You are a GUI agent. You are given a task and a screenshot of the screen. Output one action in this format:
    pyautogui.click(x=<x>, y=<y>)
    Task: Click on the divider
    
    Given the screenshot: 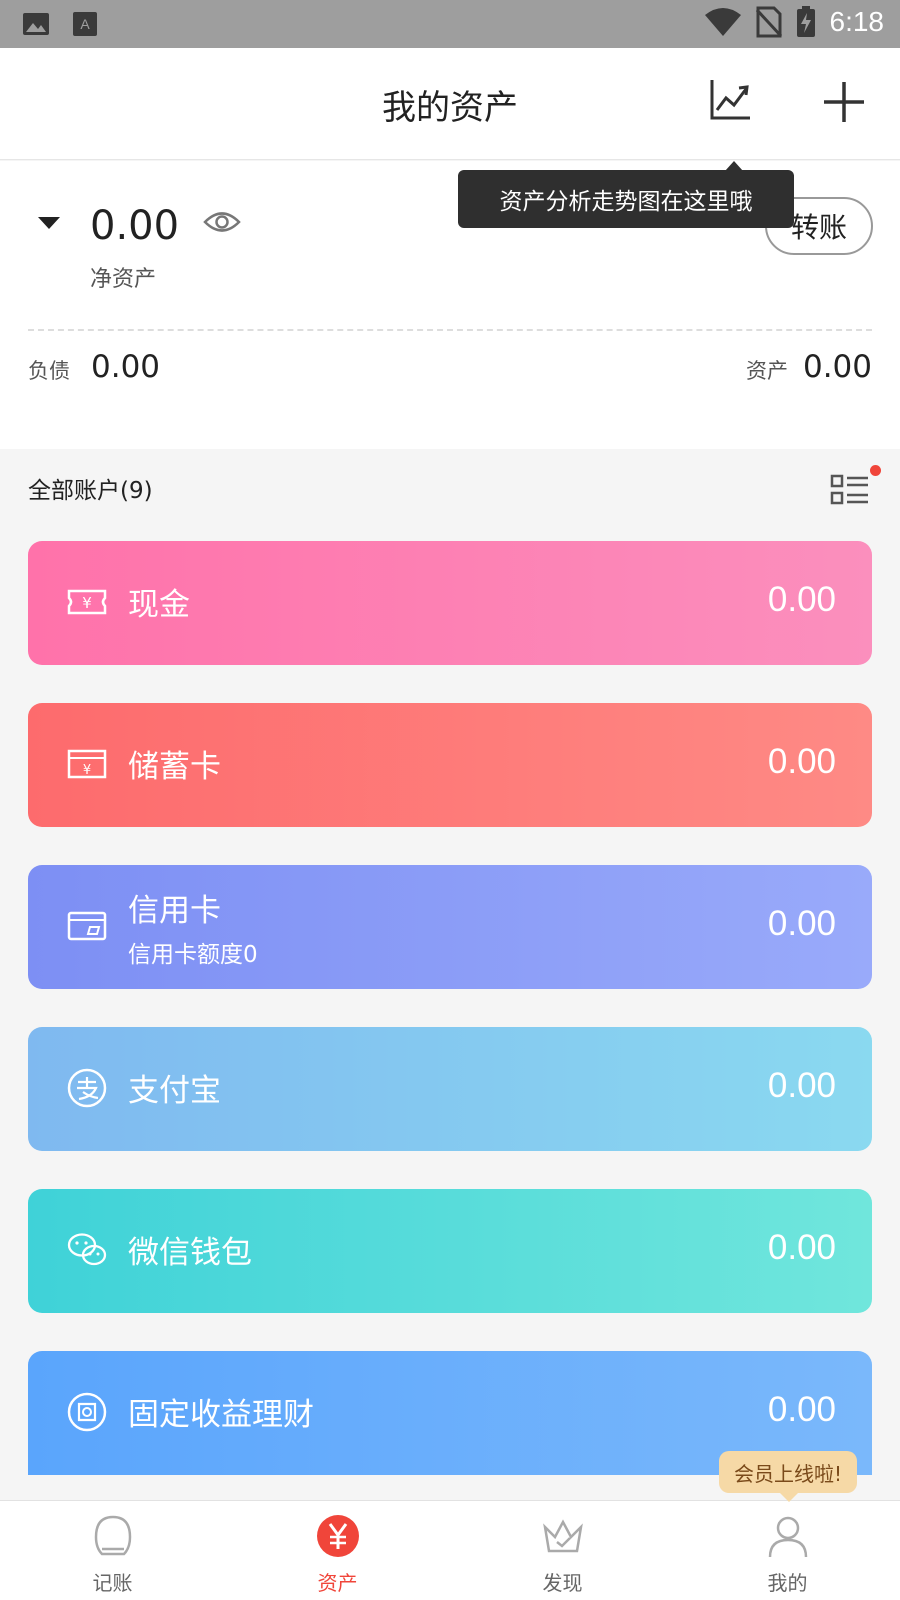 What is the action you would take?
    pyautogui.click(x=450, y=330)
    